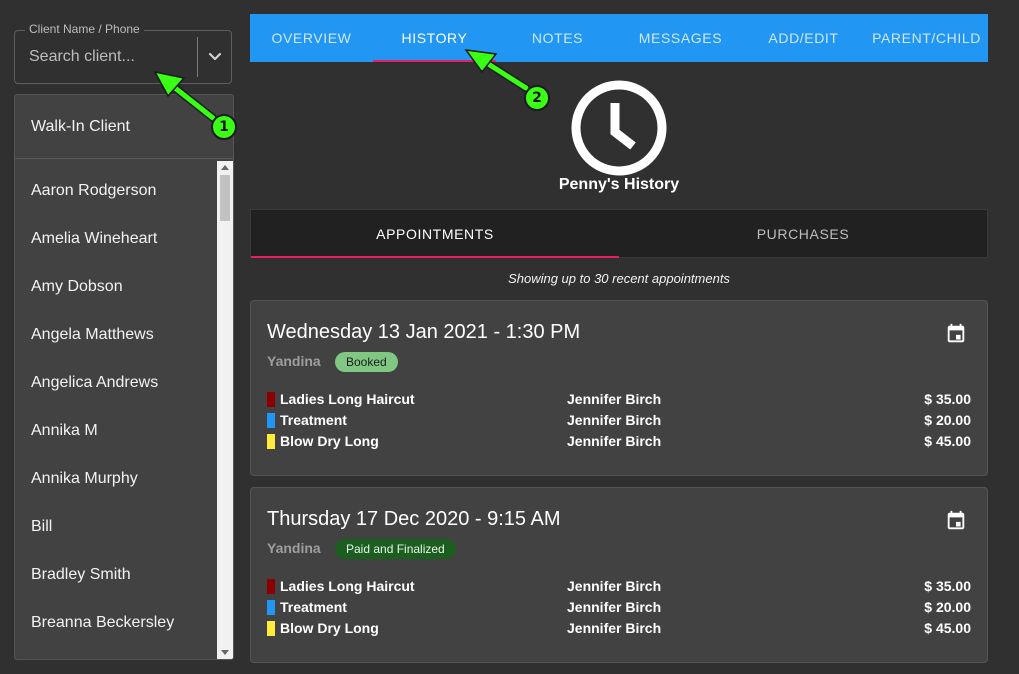 This screenshot has width=1019, height=674. I want to click on client-list-item: Amy Dobson, so click(116, 287).